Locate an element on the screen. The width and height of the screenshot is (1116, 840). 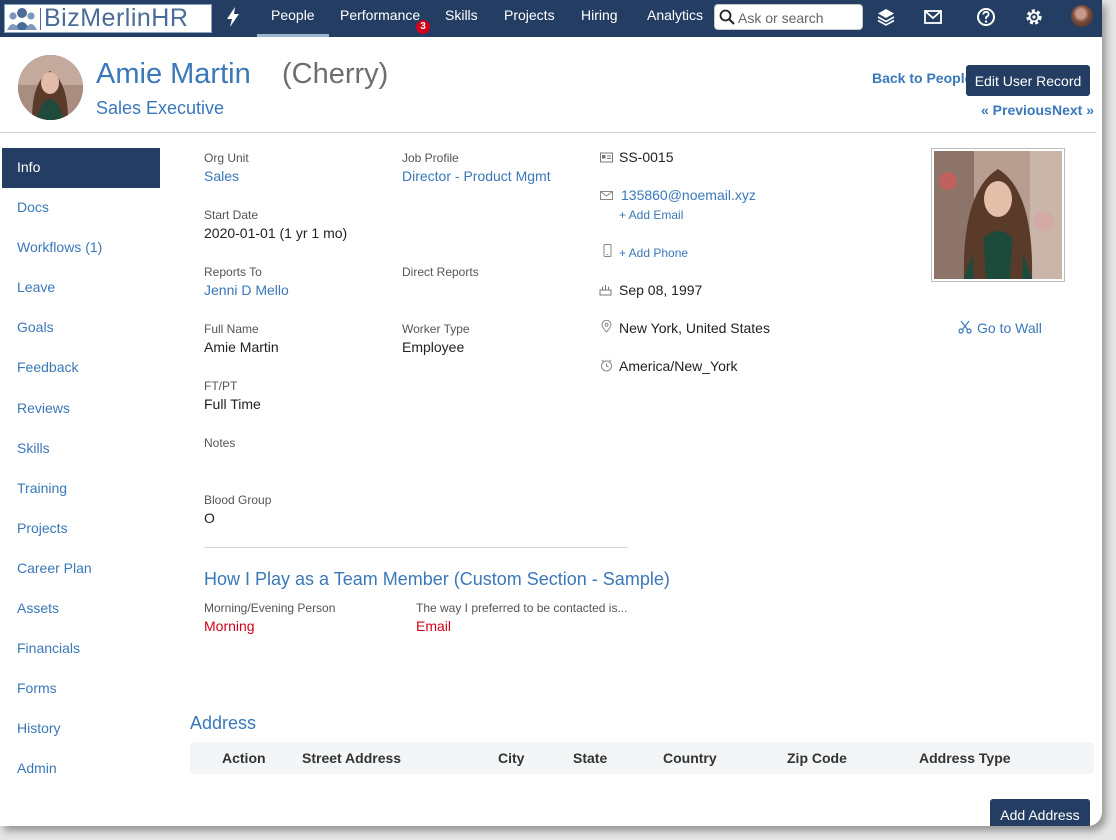
user-avatar is located at coordinates (1082, 16).